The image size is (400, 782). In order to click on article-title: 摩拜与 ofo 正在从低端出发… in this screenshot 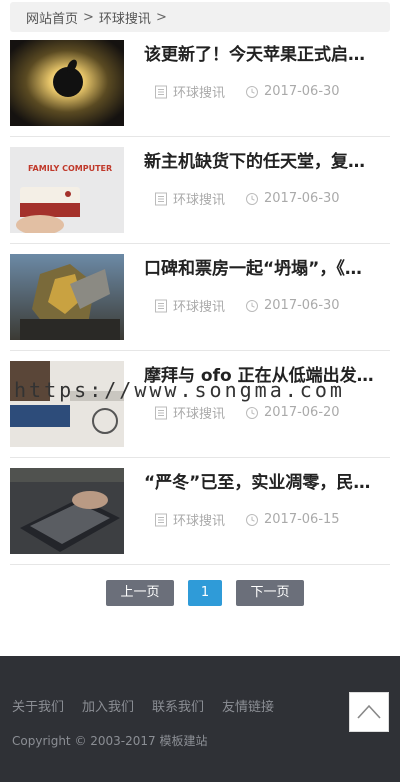, I will do `click(264, 376)`.